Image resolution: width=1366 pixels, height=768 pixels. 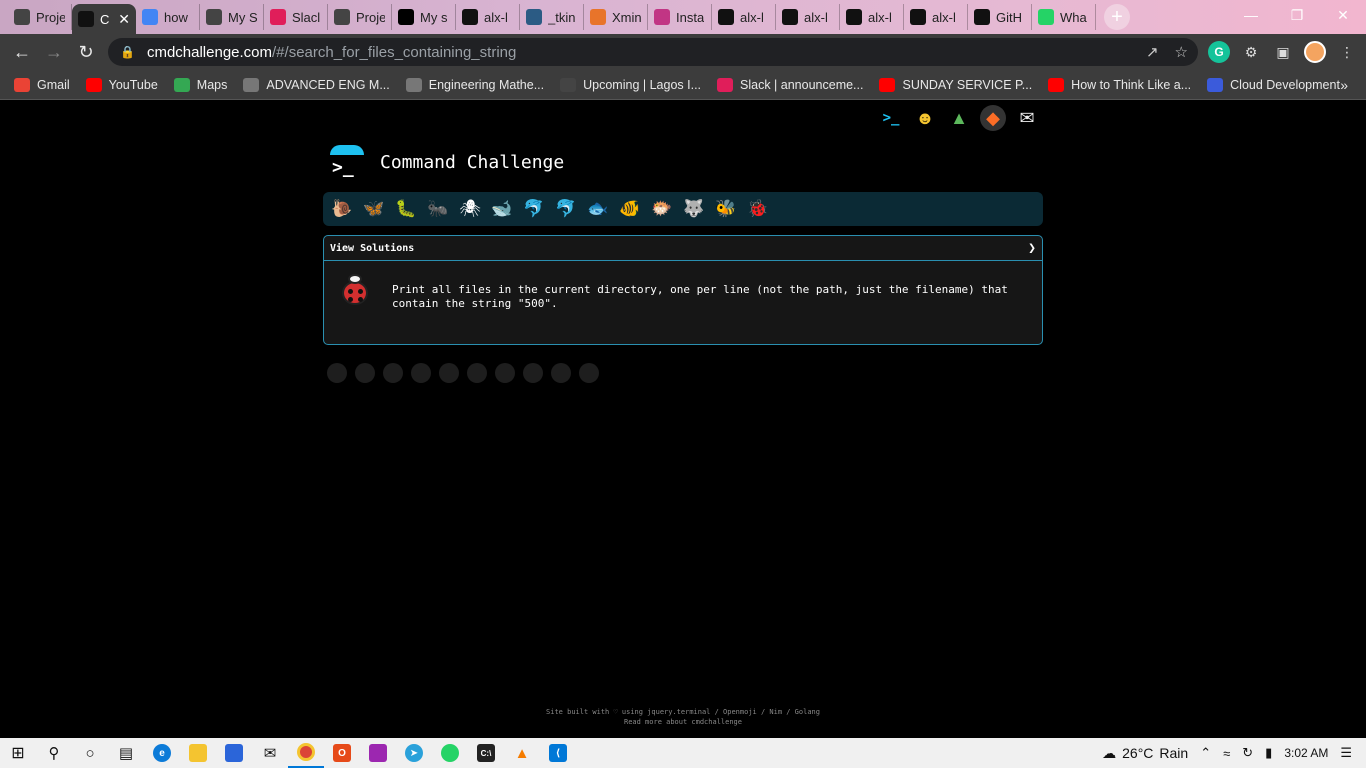 I want to click on level-icon: 🐛, so click(x=406, y=209).